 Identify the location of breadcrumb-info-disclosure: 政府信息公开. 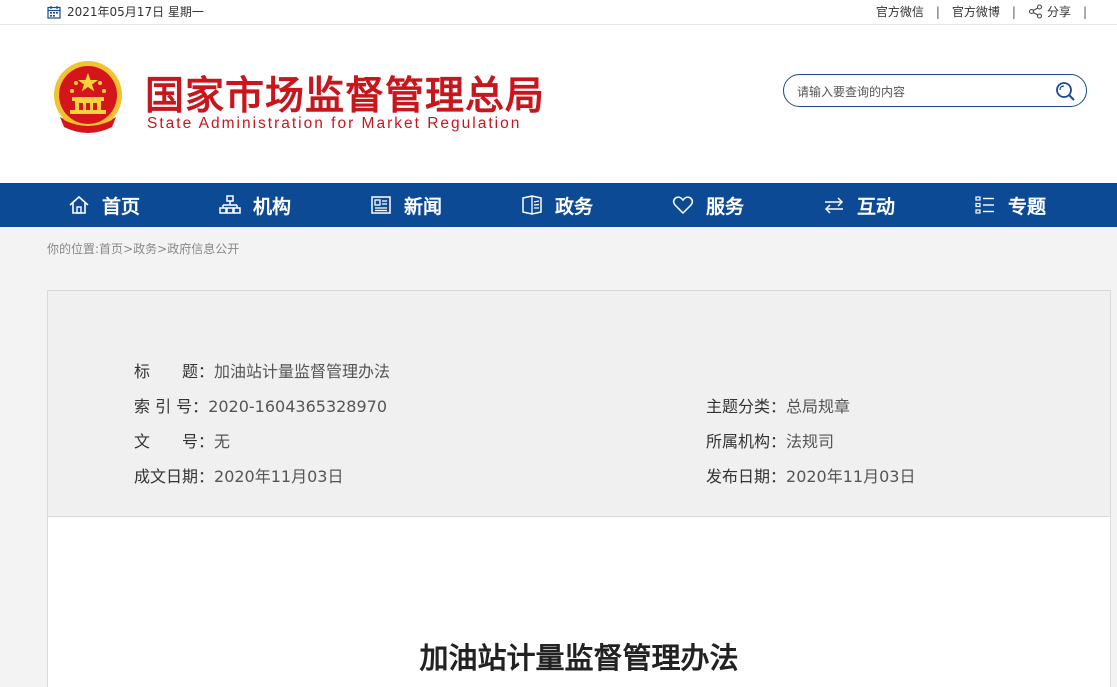
(203, 249).